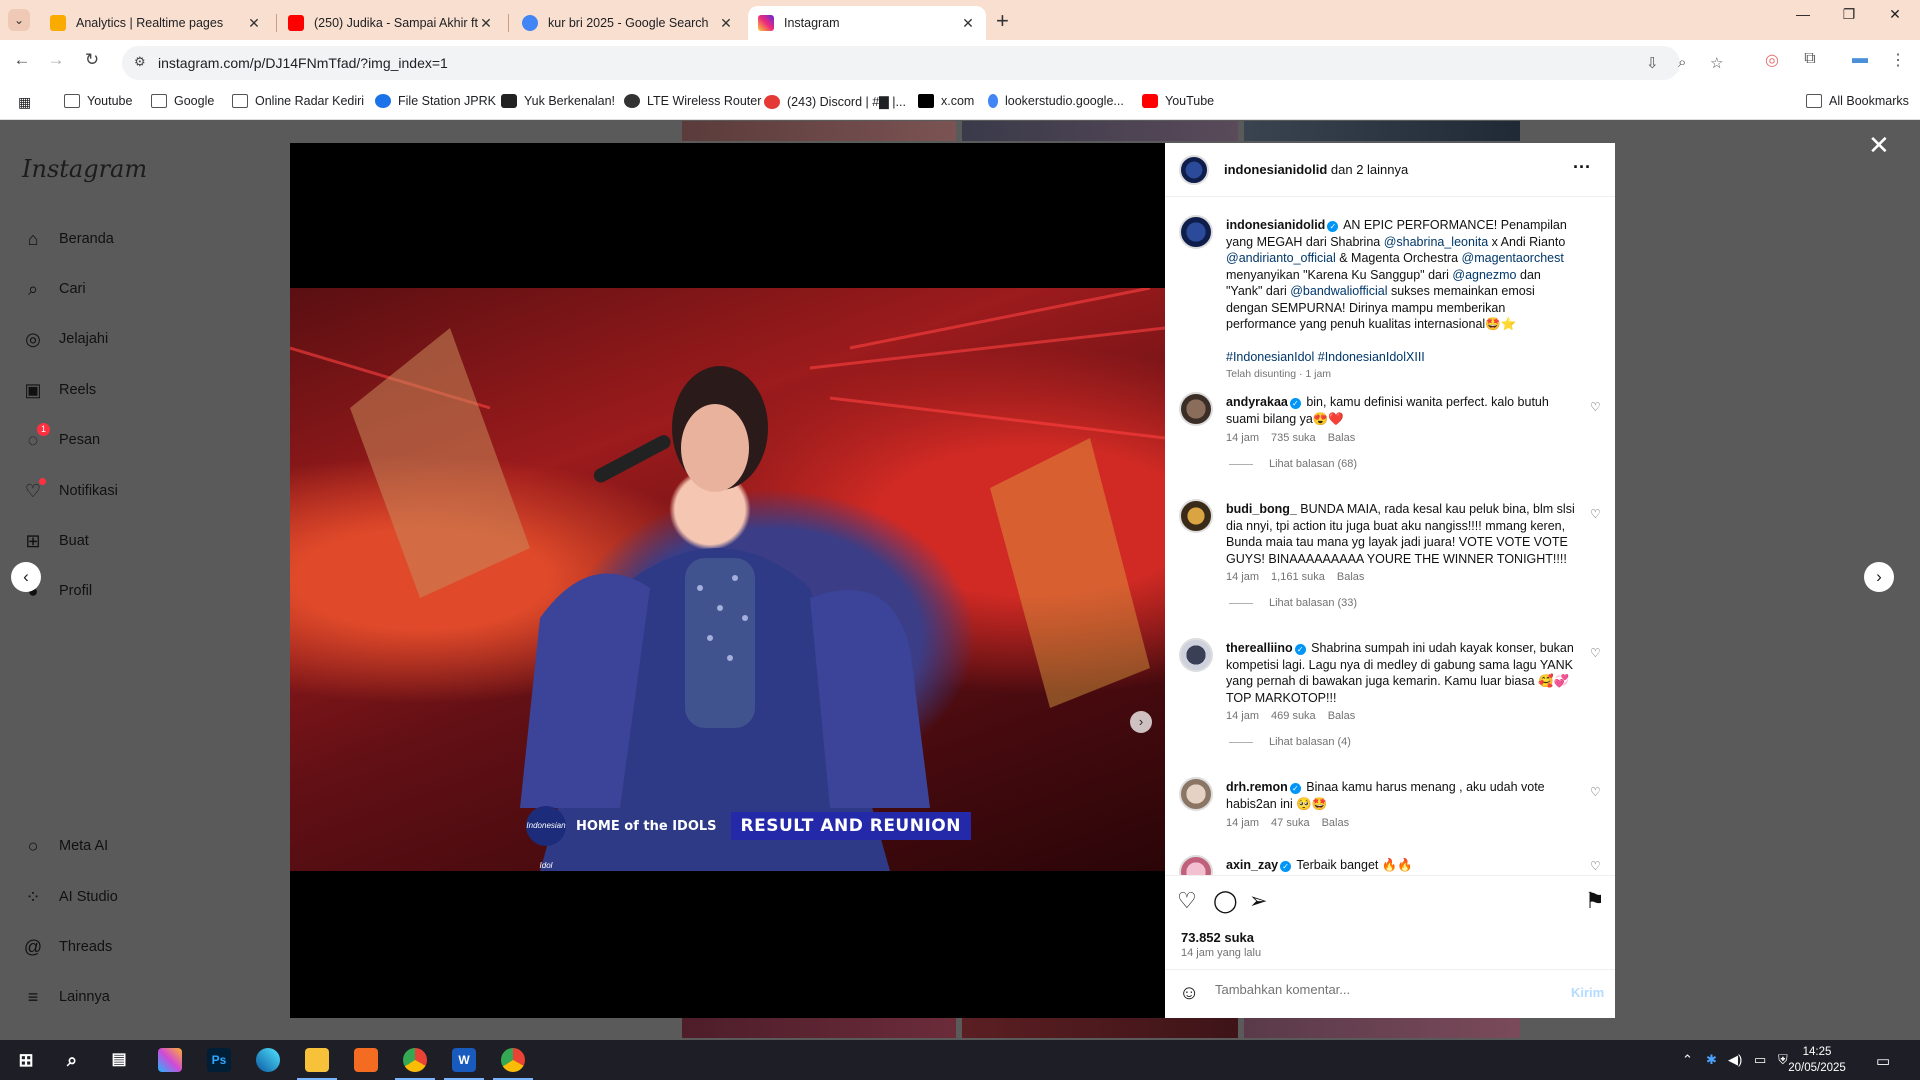 Image resolution: width=1920 pixels, height=1080 pixels. What do you see at coordinates (366, 1060) in the screenshot?
I see `app-icon` at bounding box center [366, 1060].